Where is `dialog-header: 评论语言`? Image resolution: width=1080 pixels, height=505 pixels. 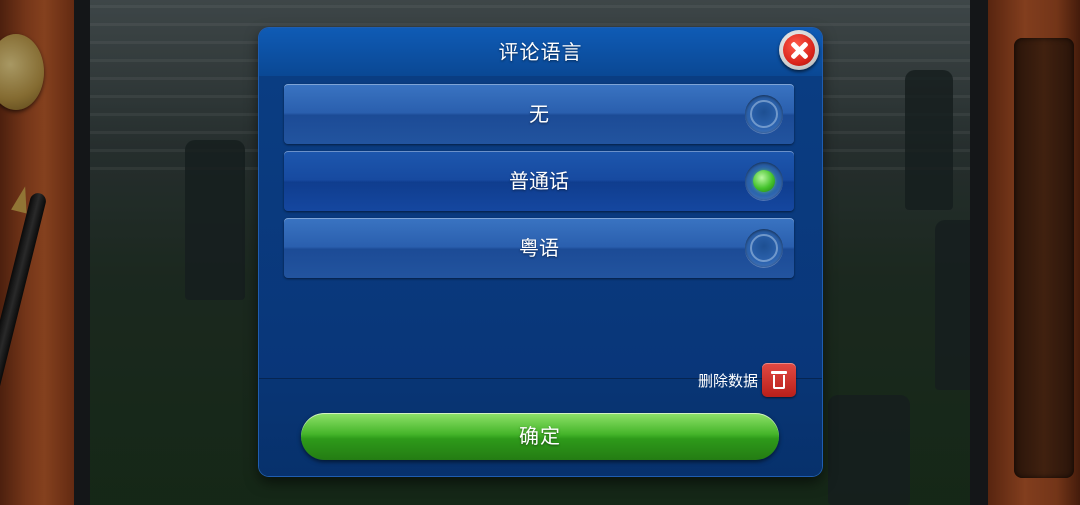
dialog-header: 评论语言 is located at coordinates (540, 52).